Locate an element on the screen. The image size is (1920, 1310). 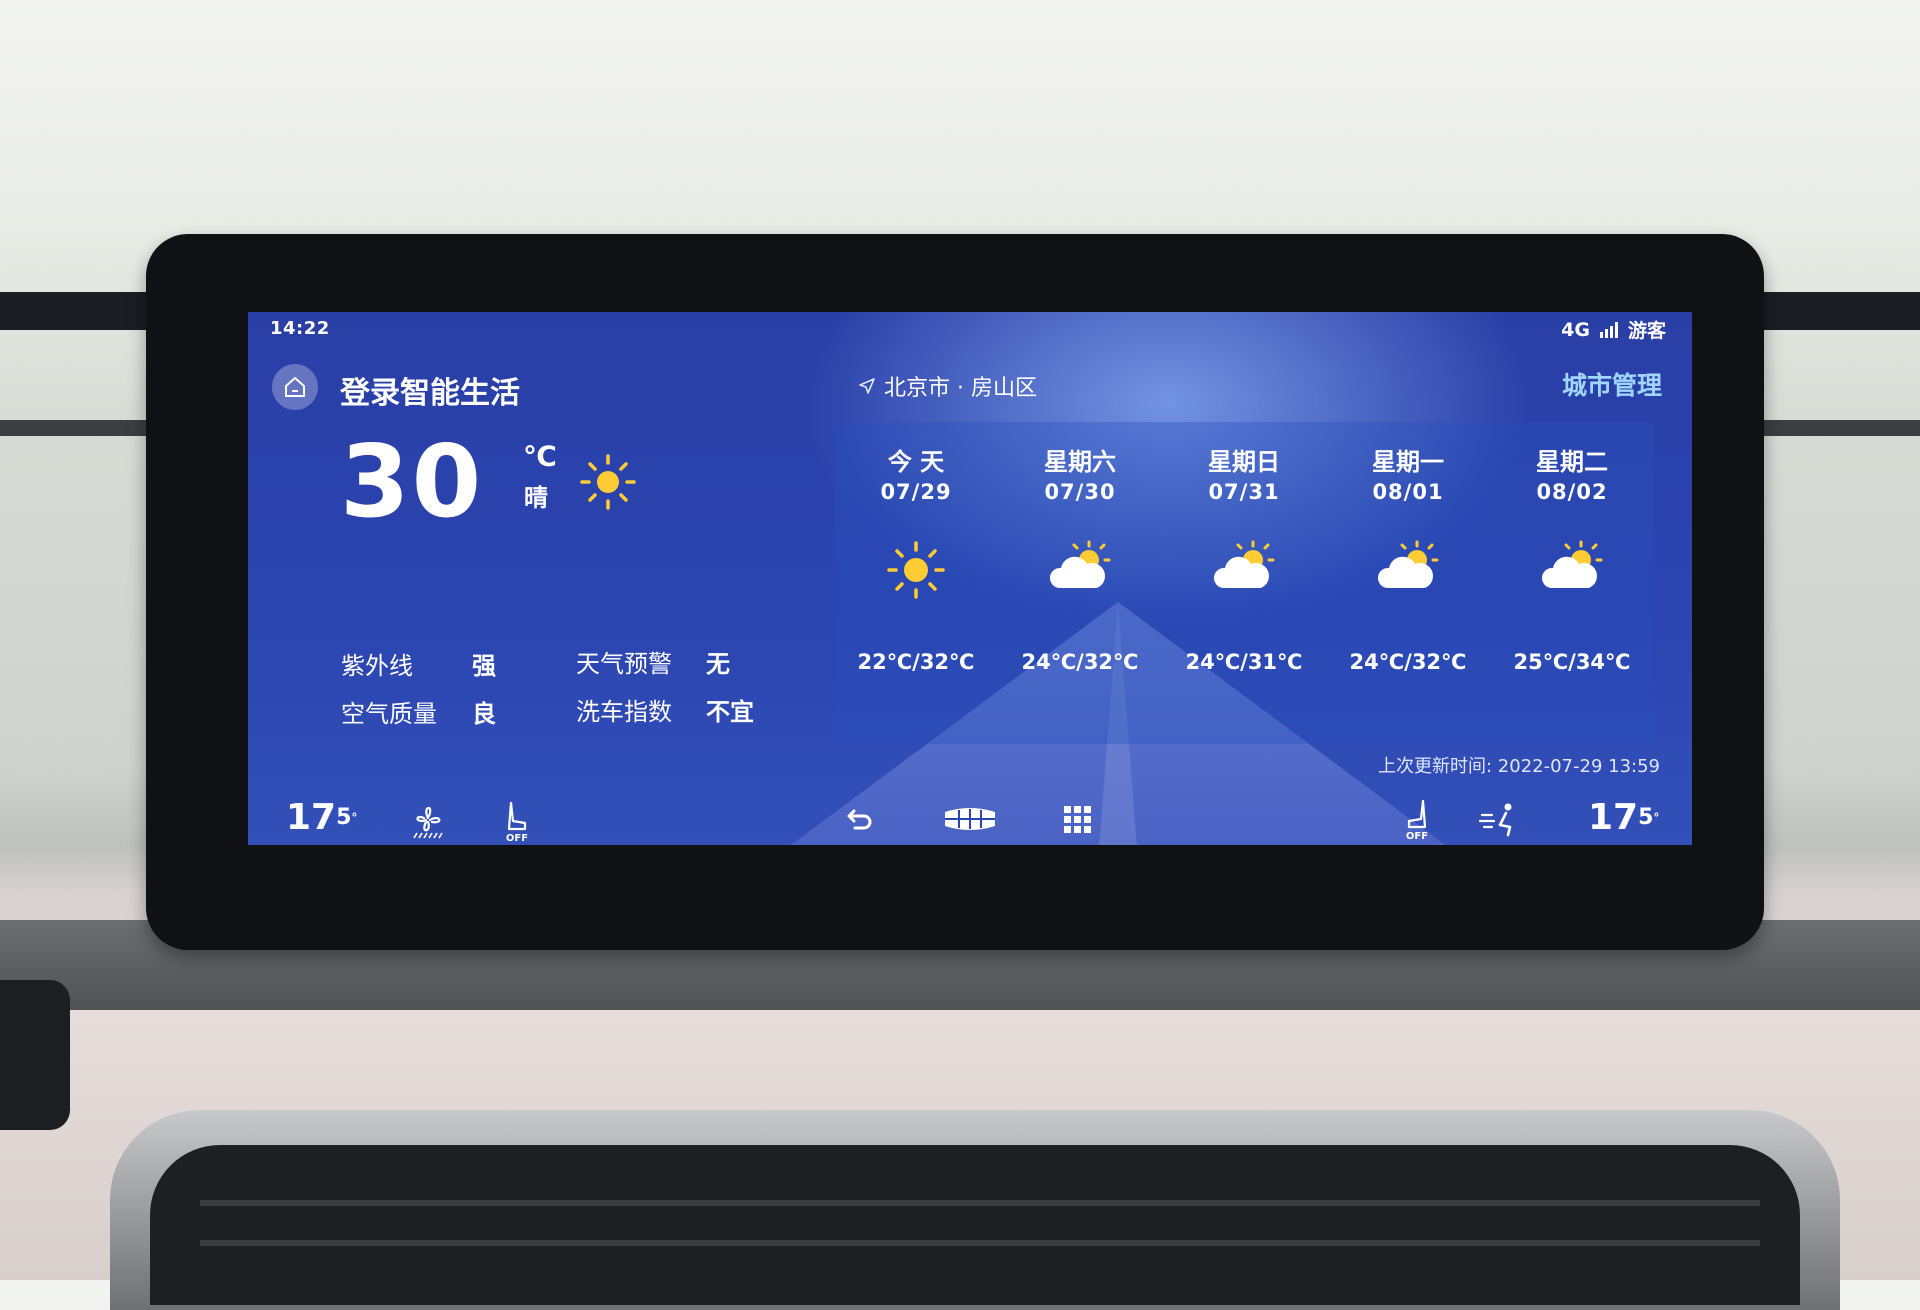
back-arrow-icon is located at coordinates (859, 819).